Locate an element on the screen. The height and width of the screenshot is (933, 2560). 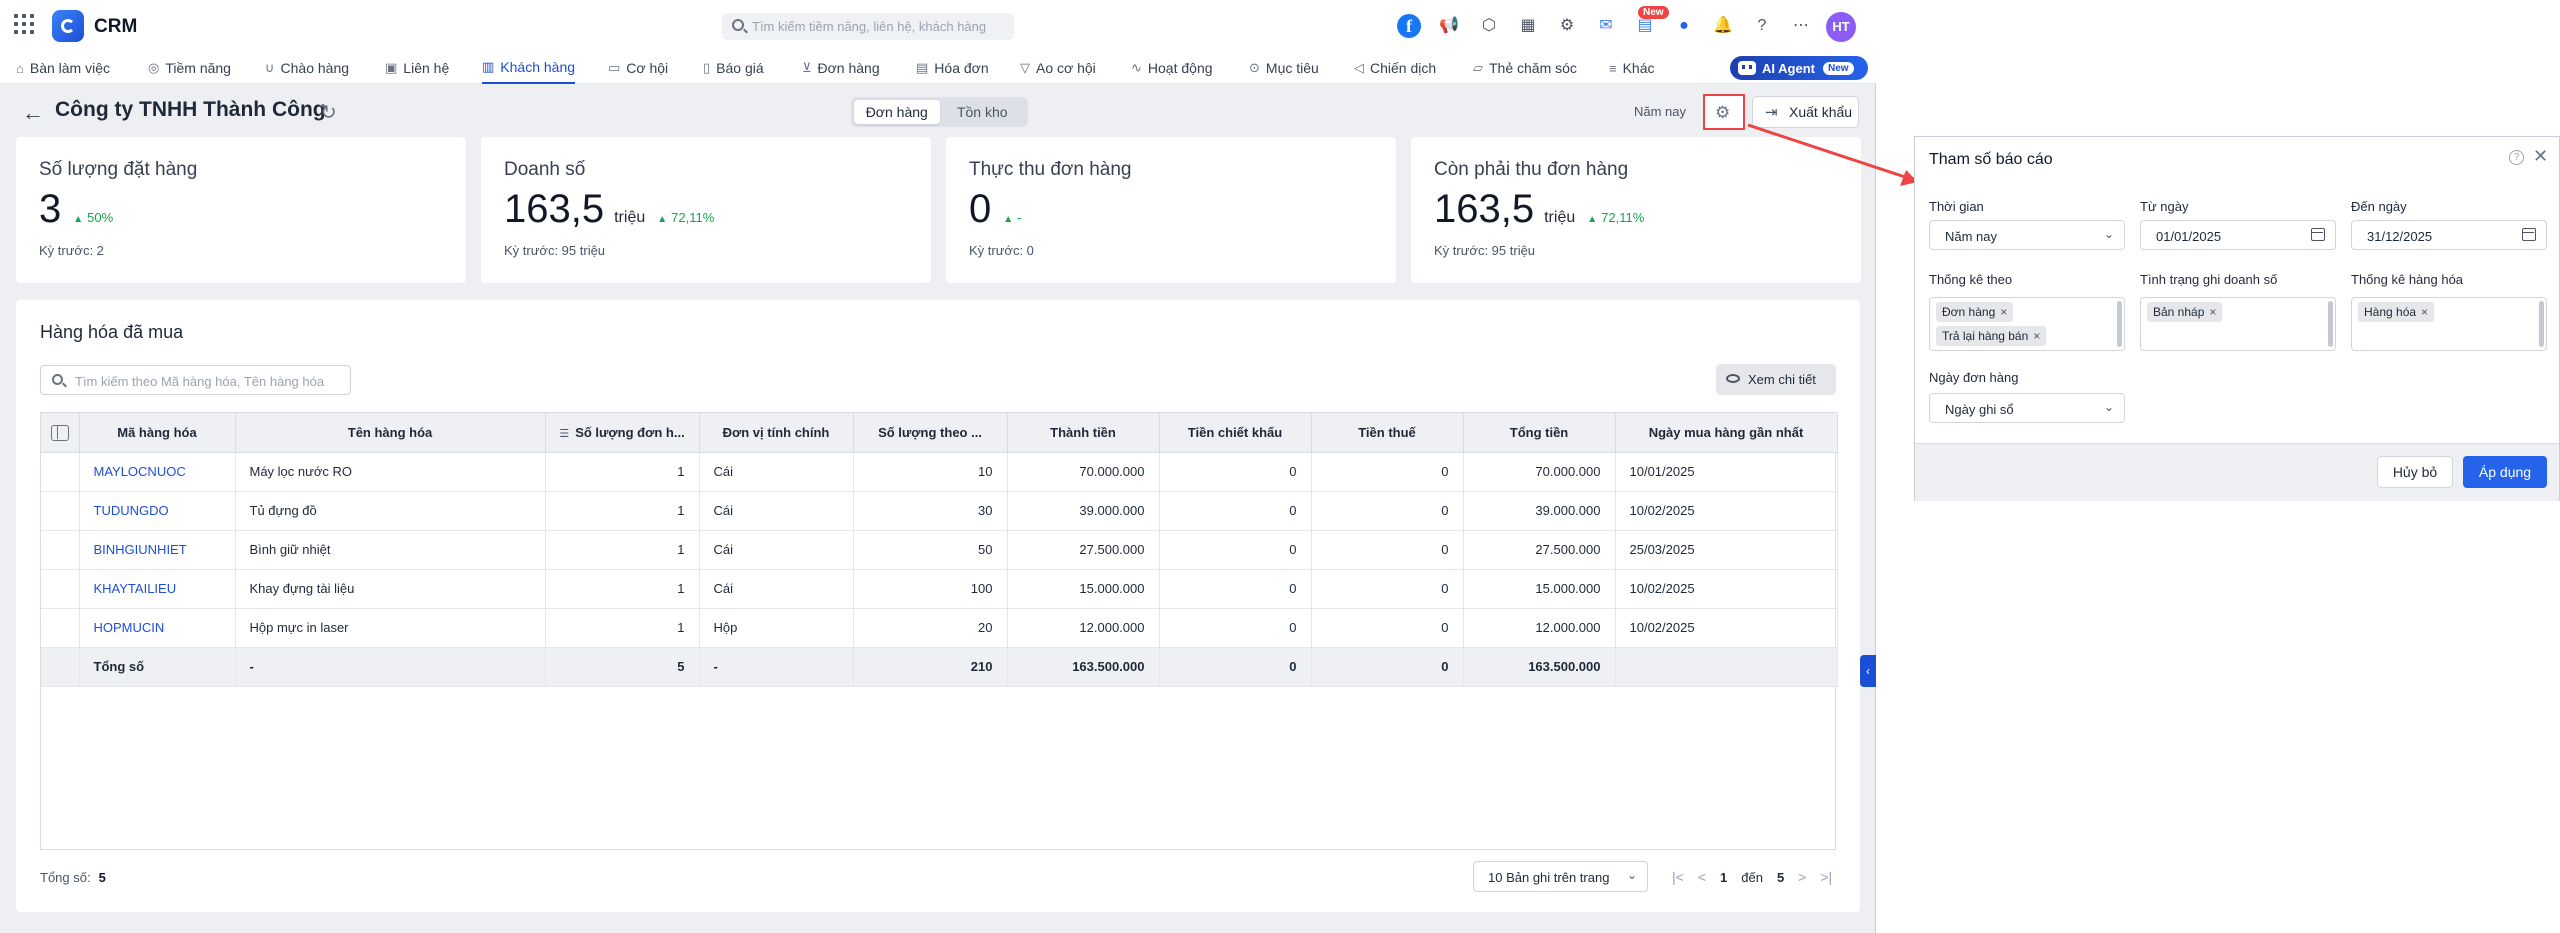
refresh-icon: ↻ is located at coordinates (328, 112).